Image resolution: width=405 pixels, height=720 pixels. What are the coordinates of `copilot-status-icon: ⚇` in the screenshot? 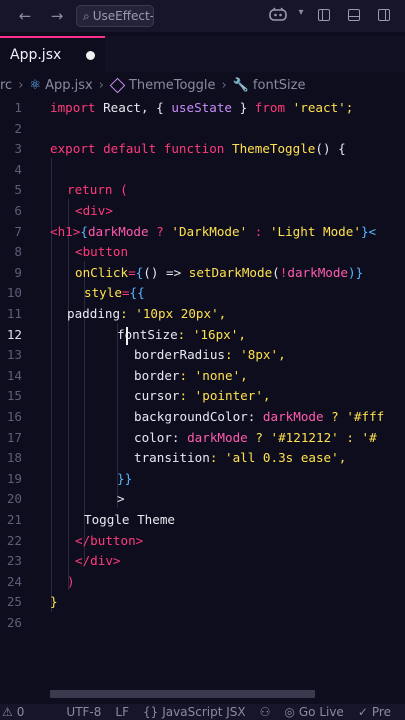 It's located at (265, 712).